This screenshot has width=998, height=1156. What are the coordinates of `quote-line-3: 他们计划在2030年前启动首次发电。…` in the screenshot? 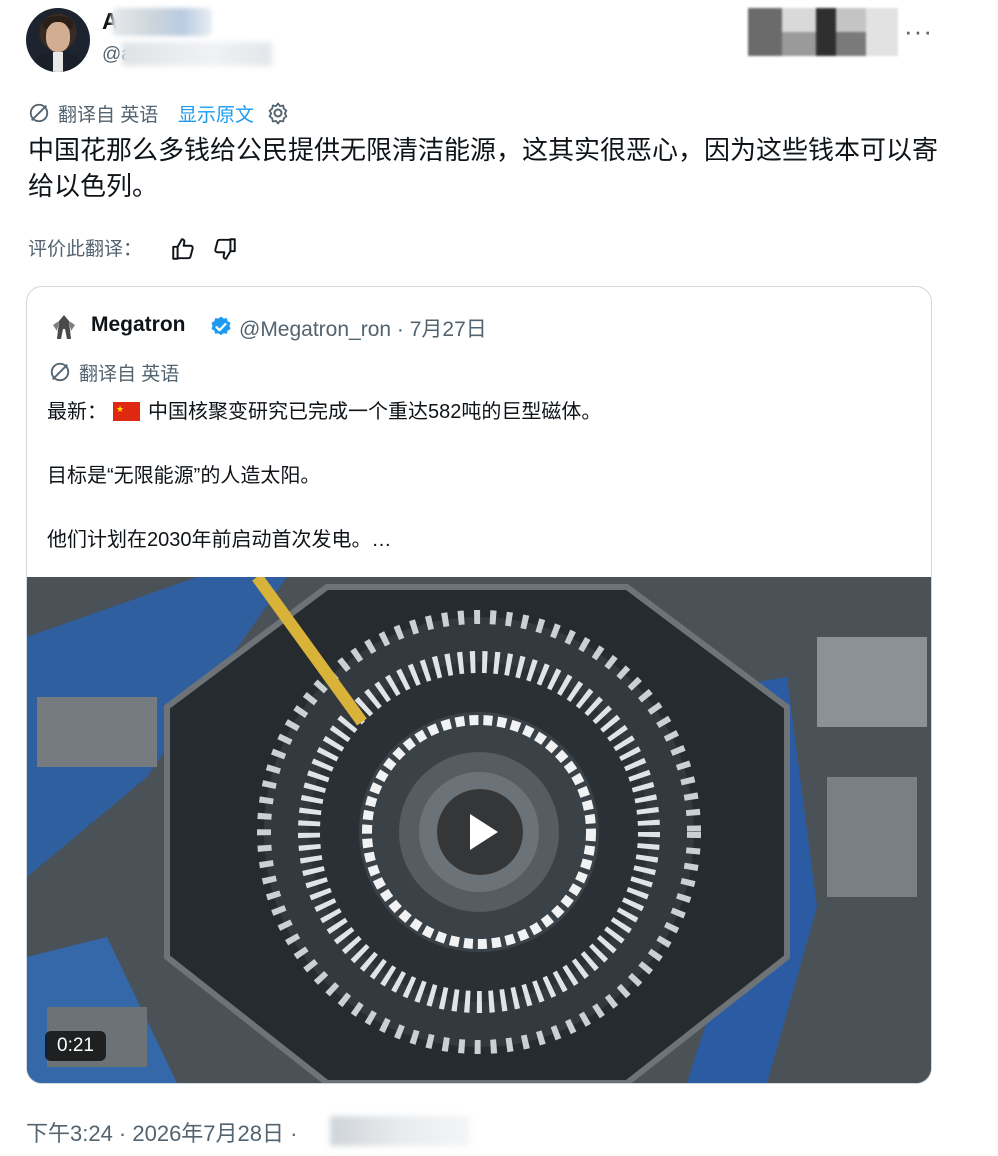 It's located at (219, 540).